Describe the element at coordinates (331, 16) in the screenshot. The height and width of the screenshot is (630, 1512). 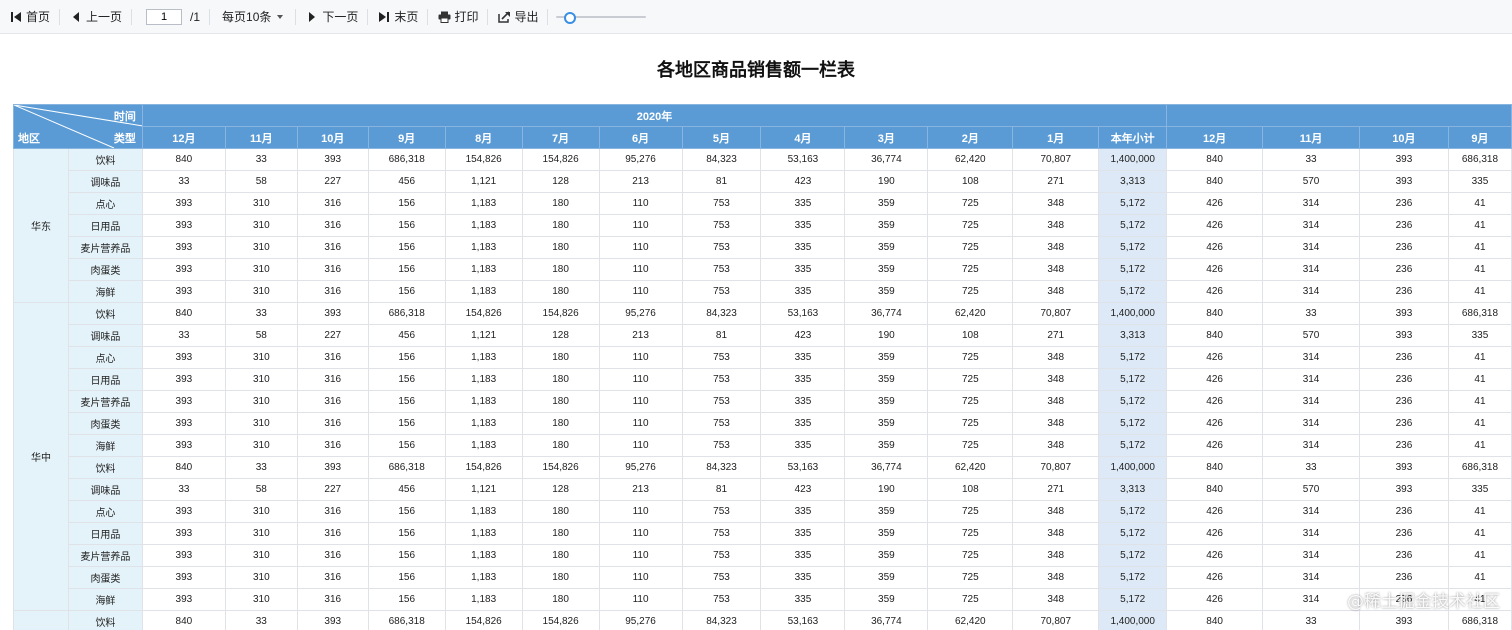
I see `next-page-button: 下一页` at that location.